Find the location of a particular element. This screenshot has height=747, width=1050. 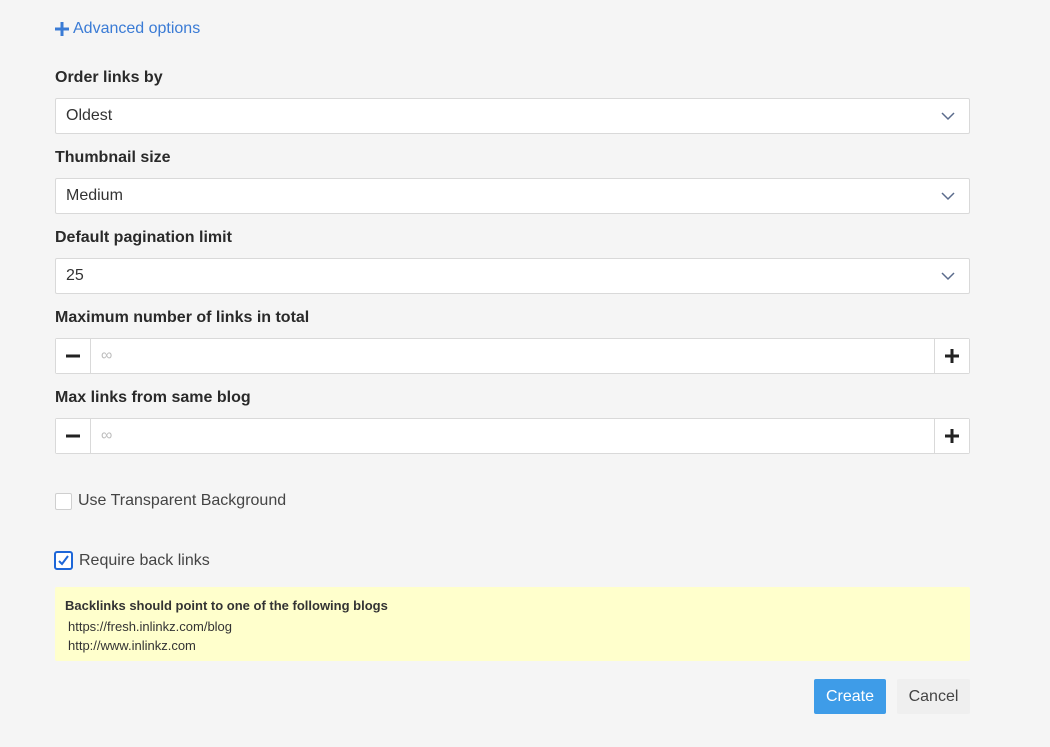

transparent-background-checkbox is located at coordinates (63, 501).